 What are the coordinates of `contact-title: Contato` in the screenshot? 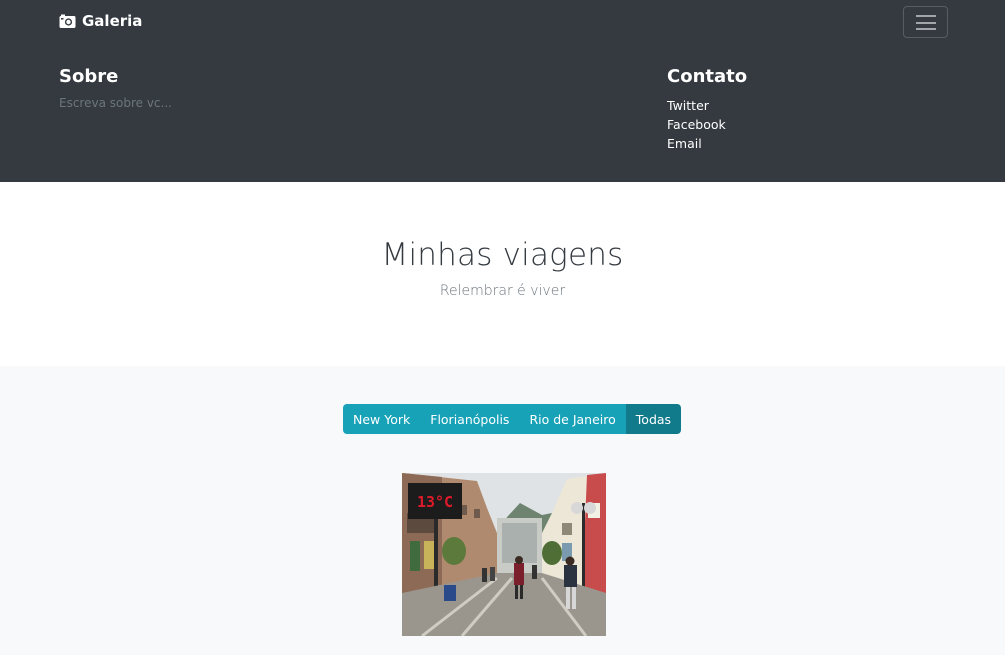 It's located at (707, 76).